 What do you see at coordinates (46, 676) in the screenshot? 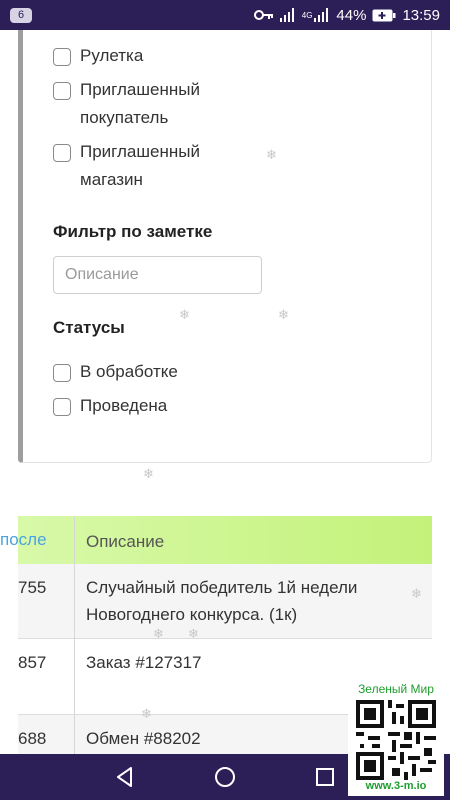
I see `balance-cell: 857` at bounding box center [46, 676].